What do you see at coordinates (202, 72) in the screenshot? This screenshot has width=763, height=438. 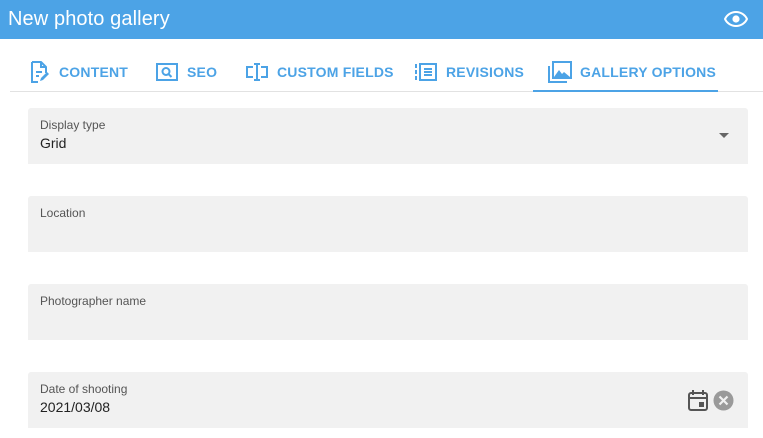 I see `tab-label: SEO` at bounding box center [202, 72].